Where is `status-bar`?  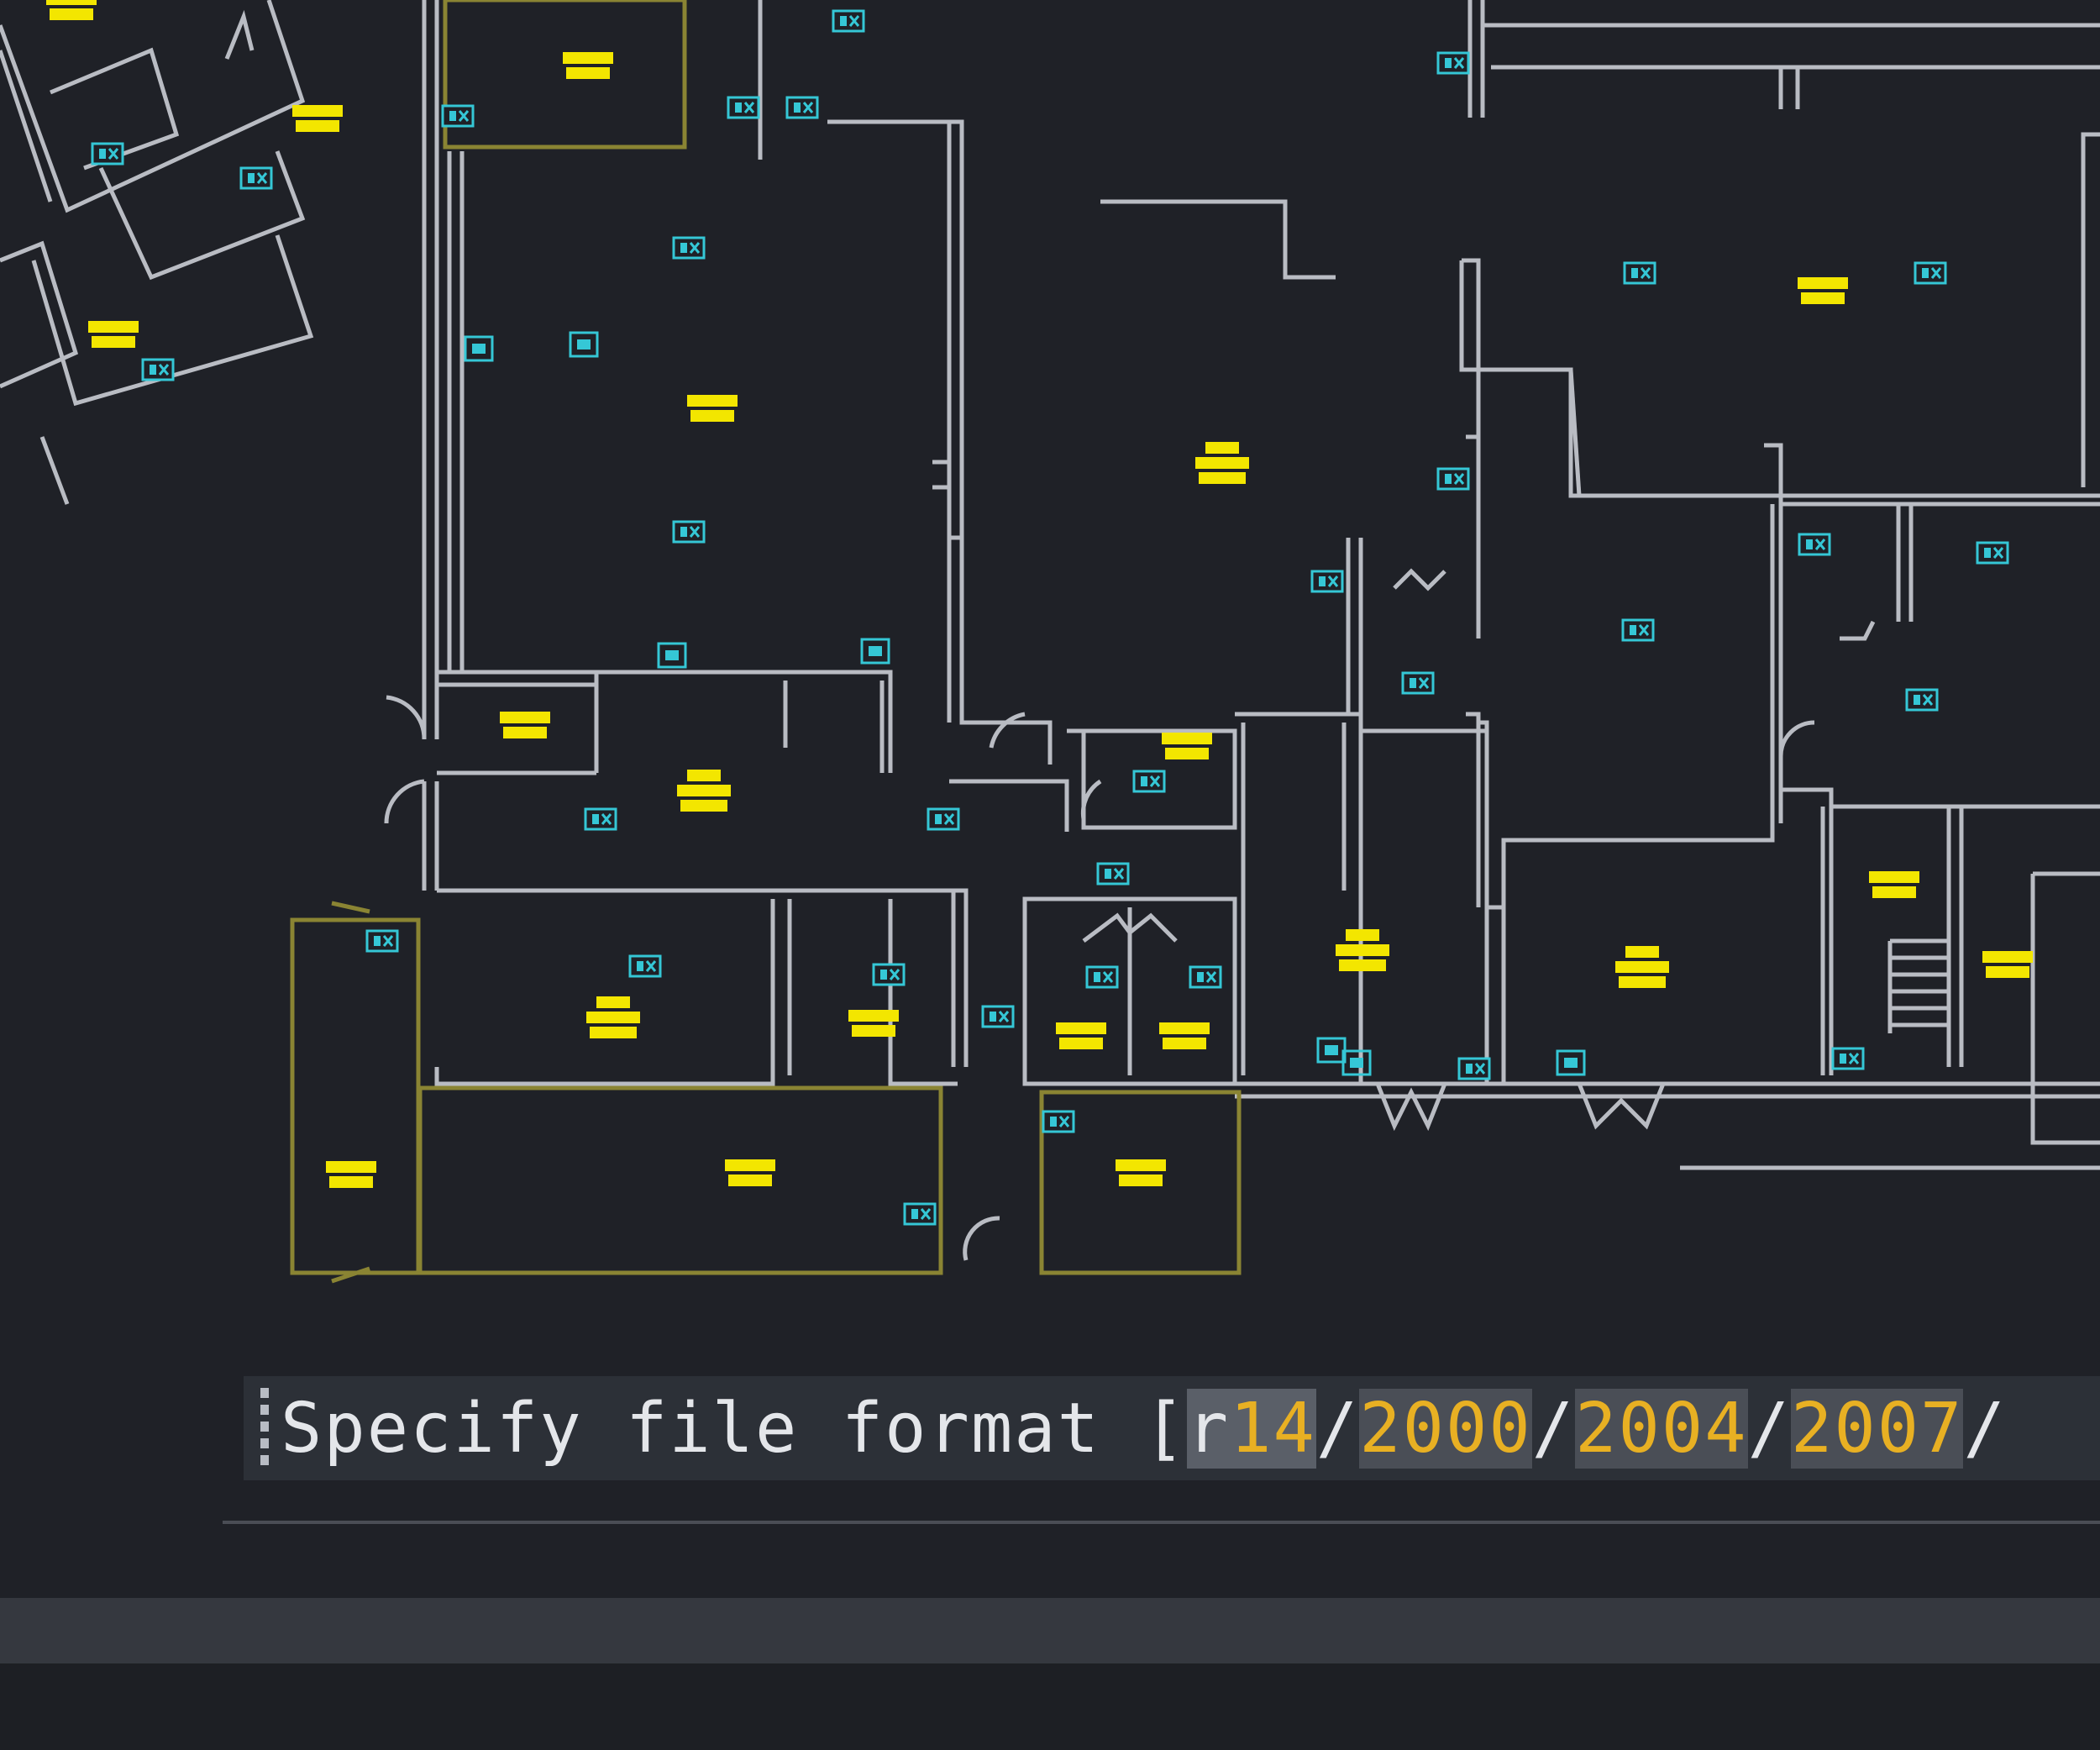 status-bar is located at coordinates (1050, 1631).